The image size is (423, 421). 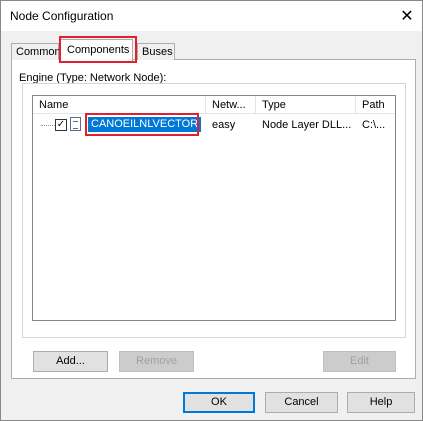 I want to click on tab-components: Components, so click(x=96, y=50).